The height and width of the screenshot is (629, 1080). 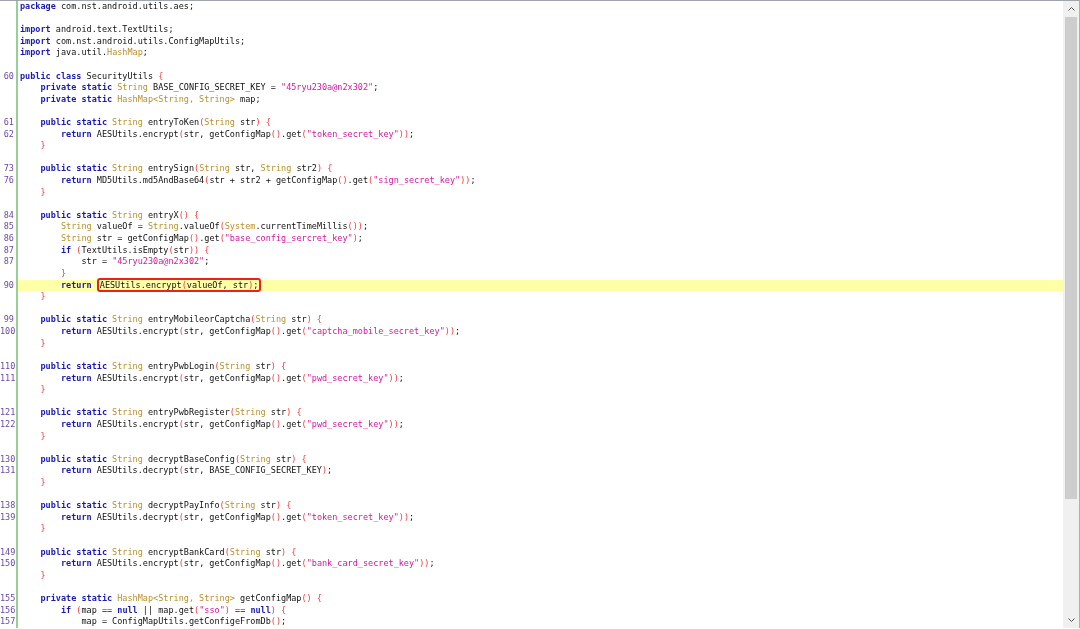 I want to click on code-line: public static String entryX() {, so click(x=120, y=215).